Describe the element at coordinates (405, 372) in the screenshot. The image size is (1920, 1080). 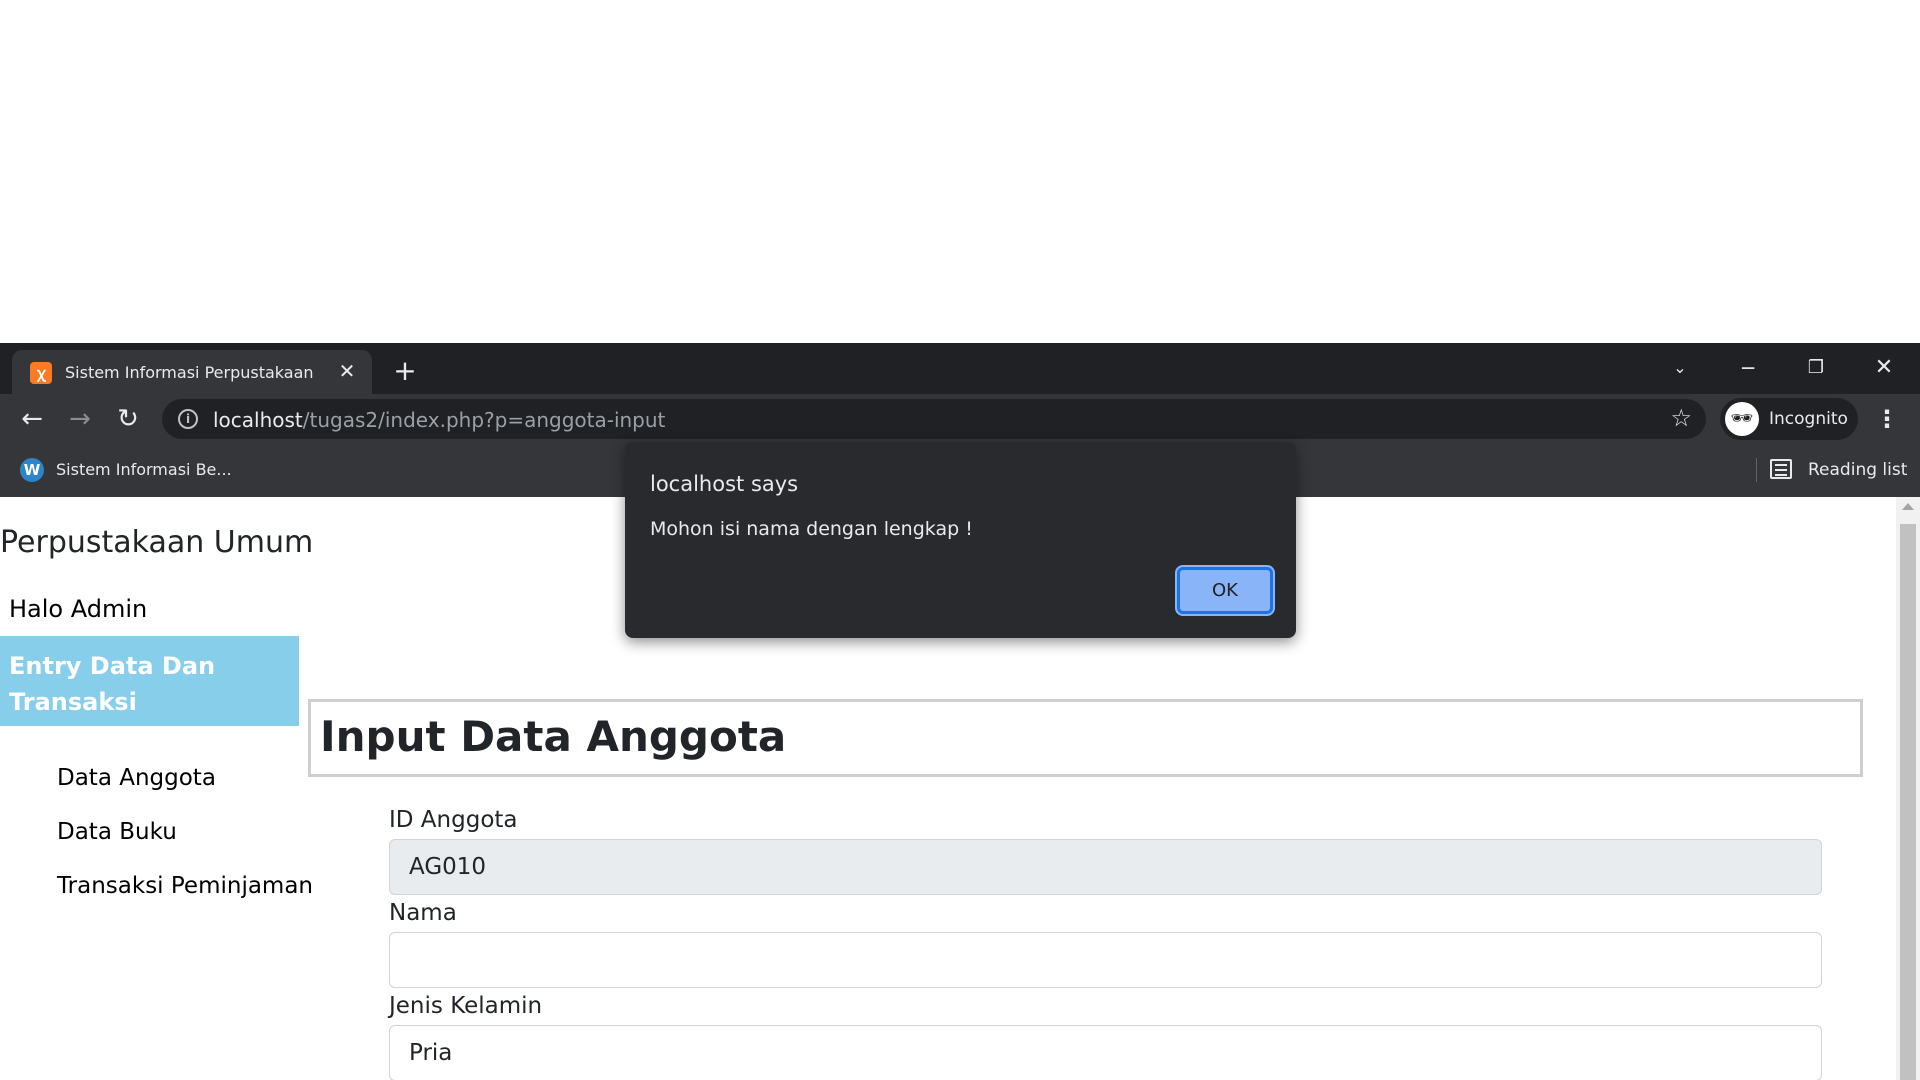
I see `new-tab-button: +` at that location.